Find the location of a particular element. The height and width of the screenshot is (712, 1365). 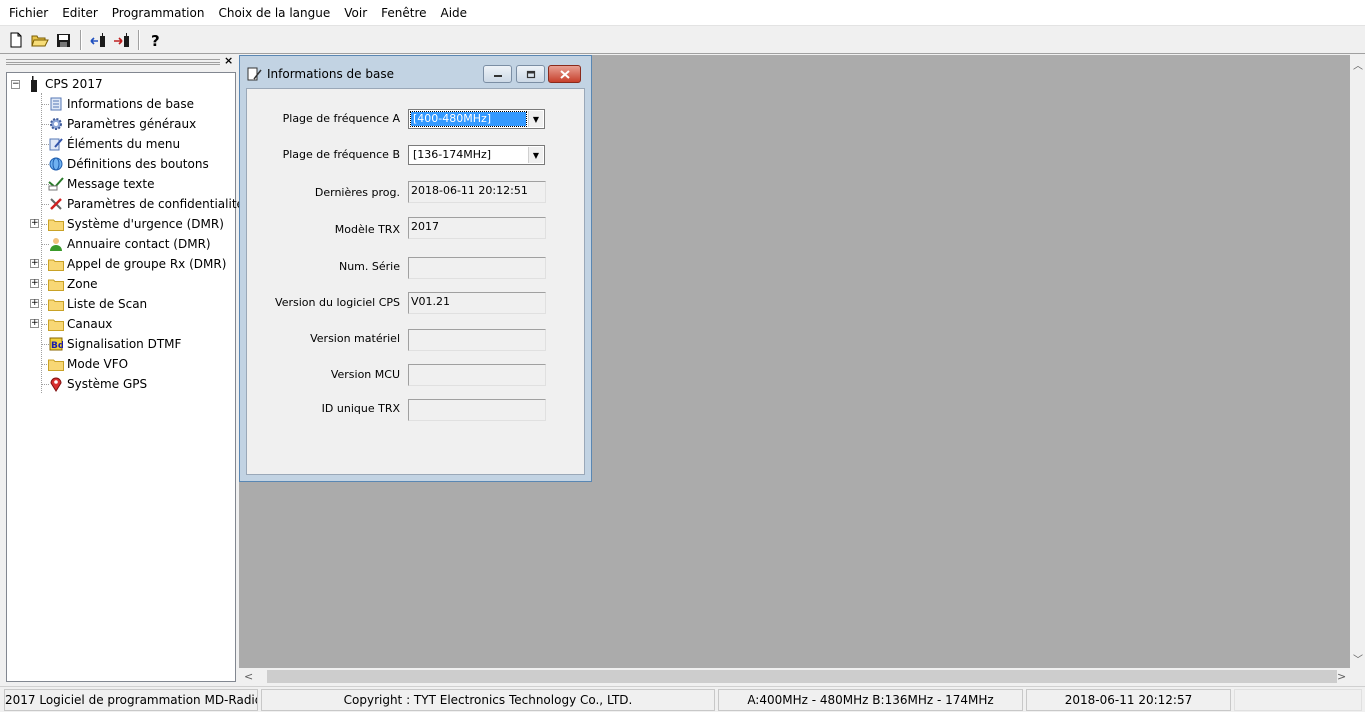

tree-item: Système GPS is located at coordinates (97, 384).